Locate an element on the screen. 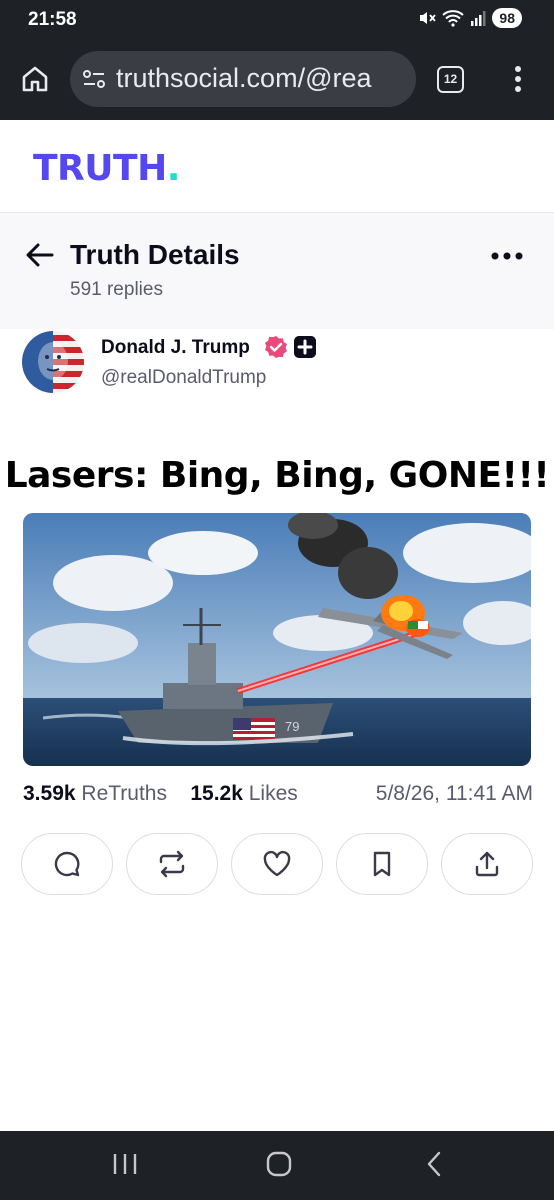  ship-hull-number: 79 is located at coordinates (292, 726).